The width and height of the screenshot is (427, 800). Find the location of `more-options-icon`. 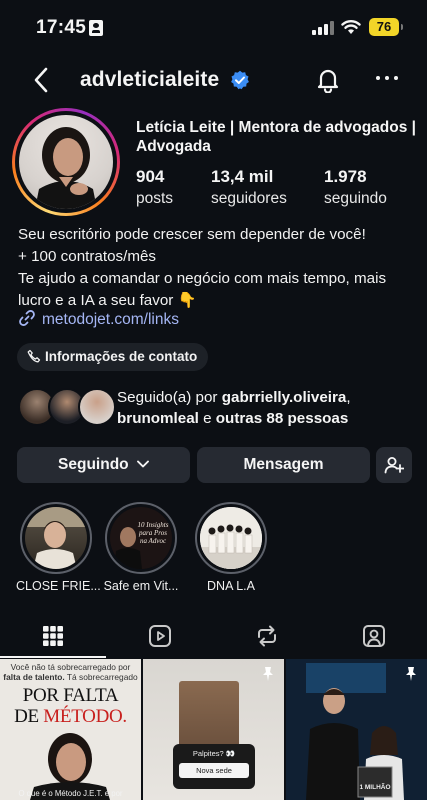

more-options-icon is located at coordinates (387, 79).